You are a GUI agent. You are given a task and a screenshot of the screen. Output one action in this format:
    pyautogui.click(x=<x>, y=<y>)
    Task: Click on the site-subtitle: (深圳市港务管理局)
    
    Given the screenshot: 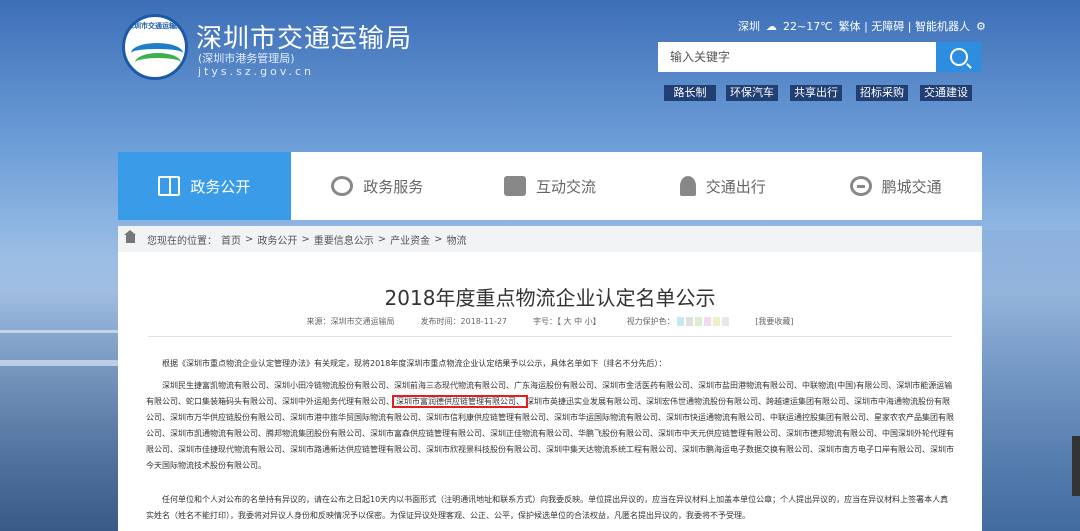 What is the action you would take?
    pyautogui.click(x=246, y=58)
    